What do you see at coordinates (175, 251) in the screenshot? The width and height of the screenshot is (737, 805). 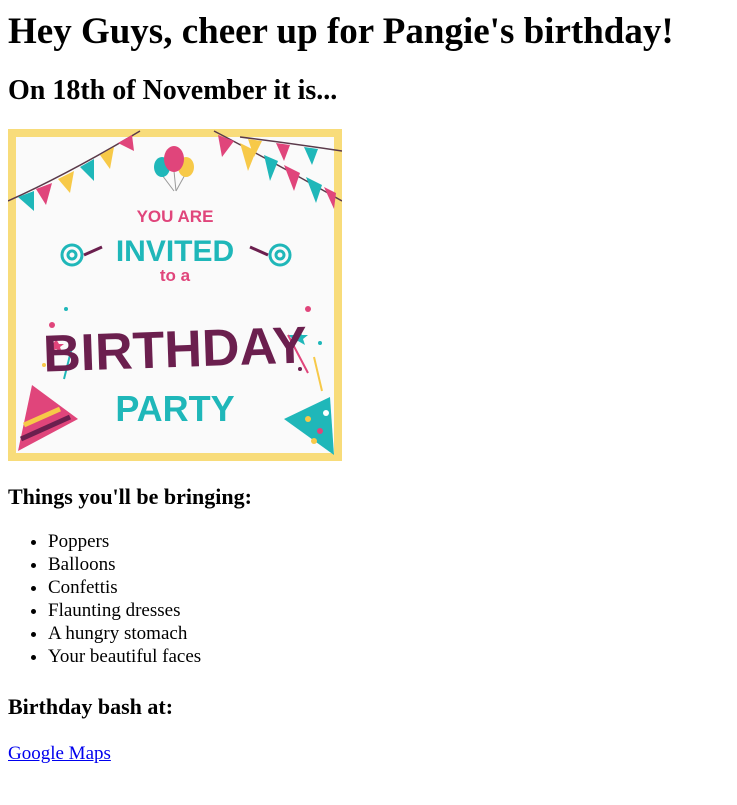 I see `invitation-line2: INVITED` at bounding box center [175, 251].